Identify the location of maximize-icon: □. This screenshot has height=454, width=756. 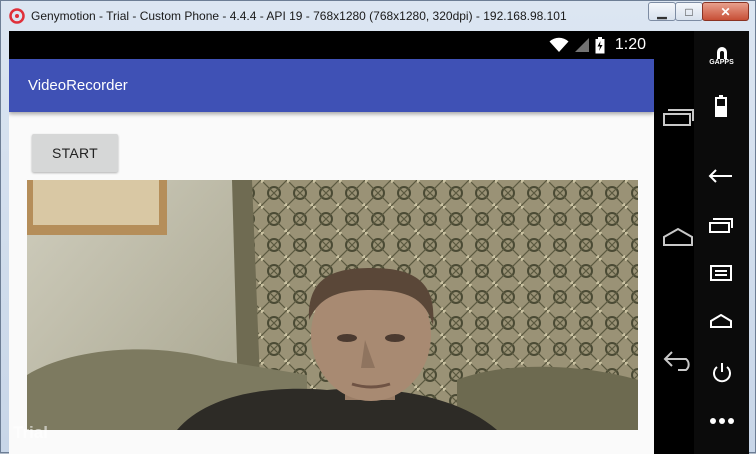
(689, 11).